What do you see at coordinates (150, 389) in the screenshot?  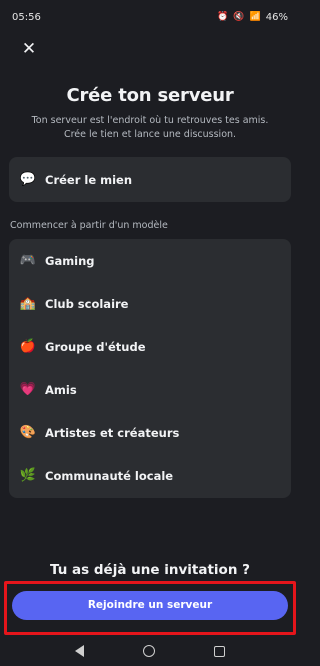 I see `template-item-friends: 💗 Amis` at bounding box center [150, 389].